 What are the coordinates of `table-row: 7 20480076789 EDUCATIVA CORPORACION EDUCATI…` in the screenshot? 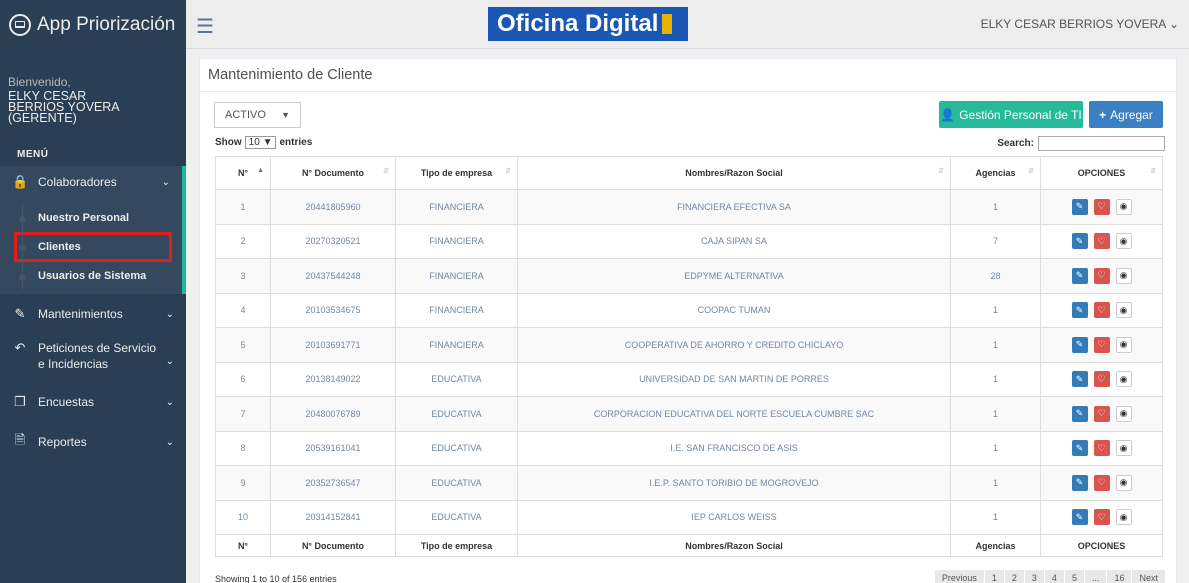 It's located at (689, 414).